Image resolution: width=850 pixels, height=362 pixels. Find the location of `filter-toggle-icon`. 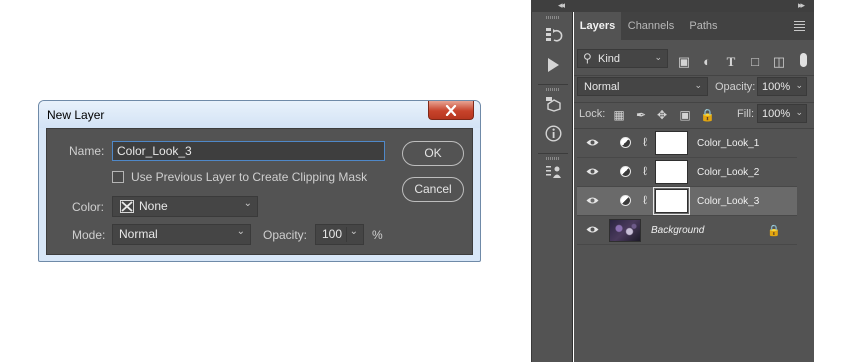

filter-toggle-icon is located at coordinates (803, 60).